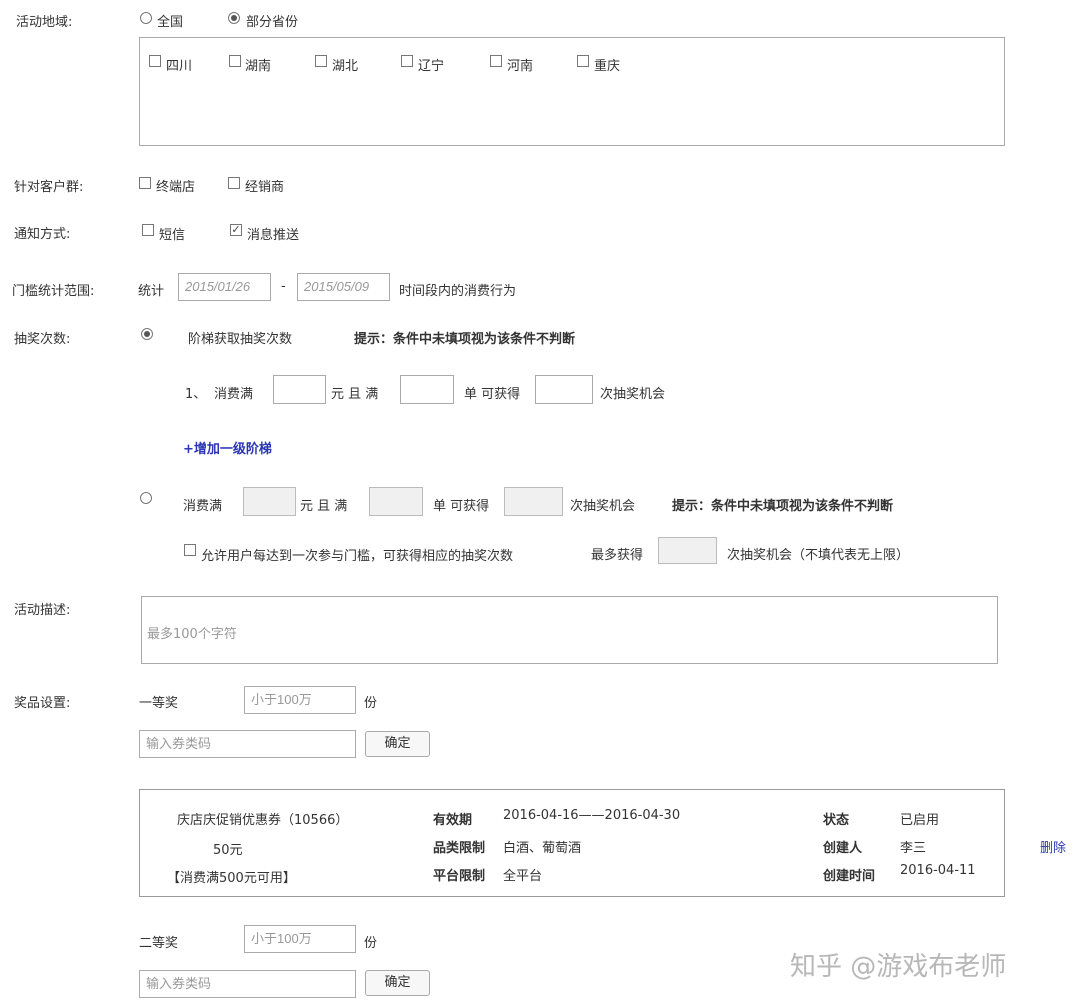 The image size is (1080, 1004). I want to click on province-label-hubei: 湖北, so click(345, 64).